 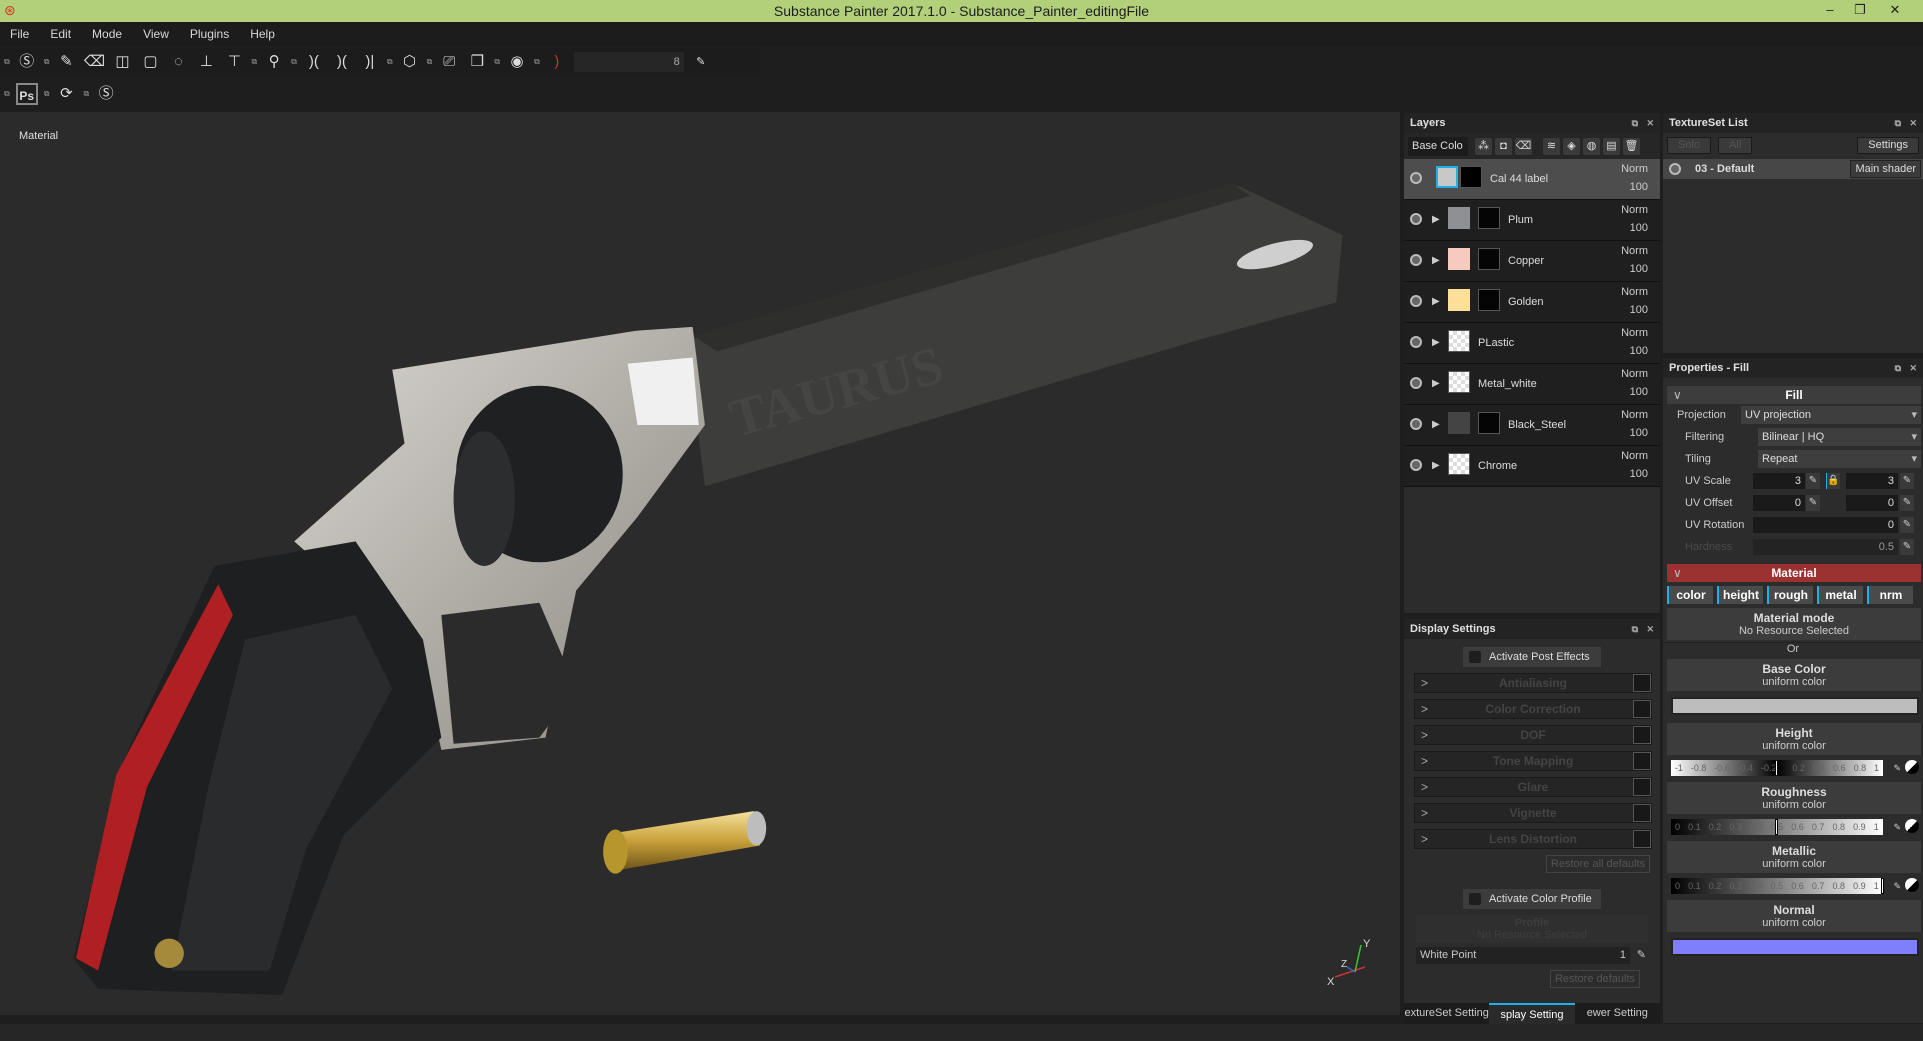 What do you see at coordinates (517, 62) in the screenshot?
I see `screenshot-icon: ◉` at bounding box center [517, 62].